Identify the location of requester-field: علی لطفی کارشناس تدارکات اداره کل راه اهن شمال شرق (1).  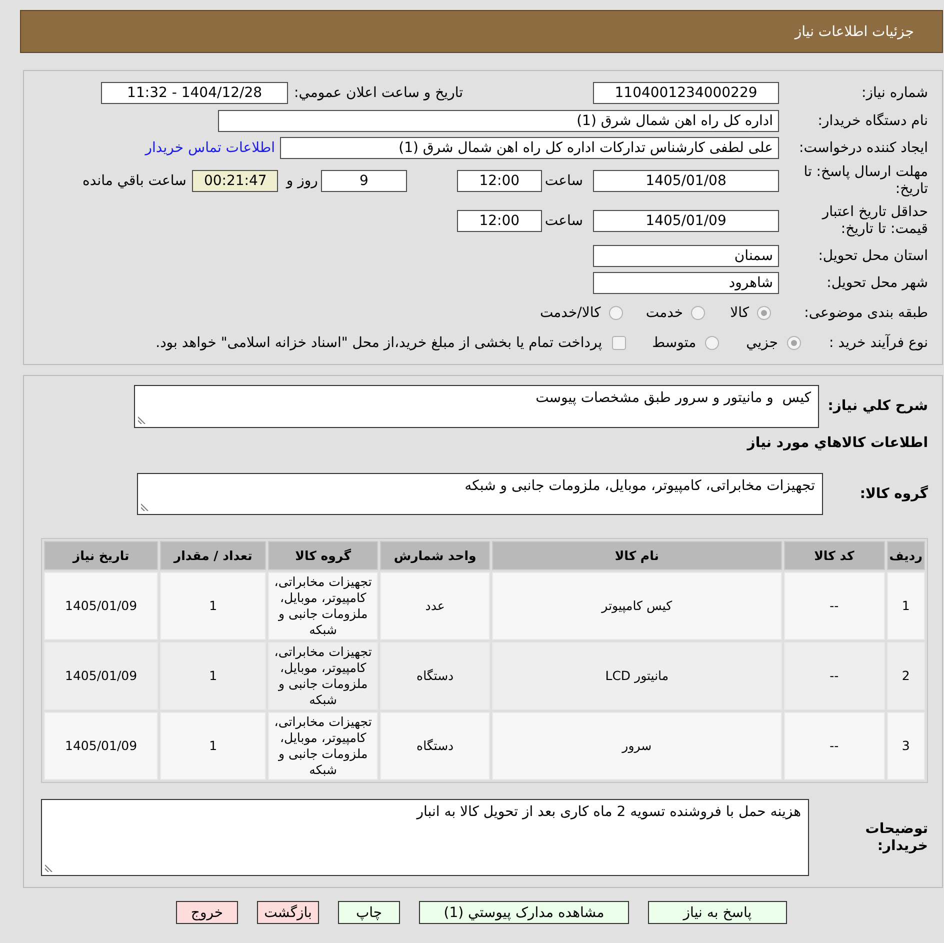
(529, 148).